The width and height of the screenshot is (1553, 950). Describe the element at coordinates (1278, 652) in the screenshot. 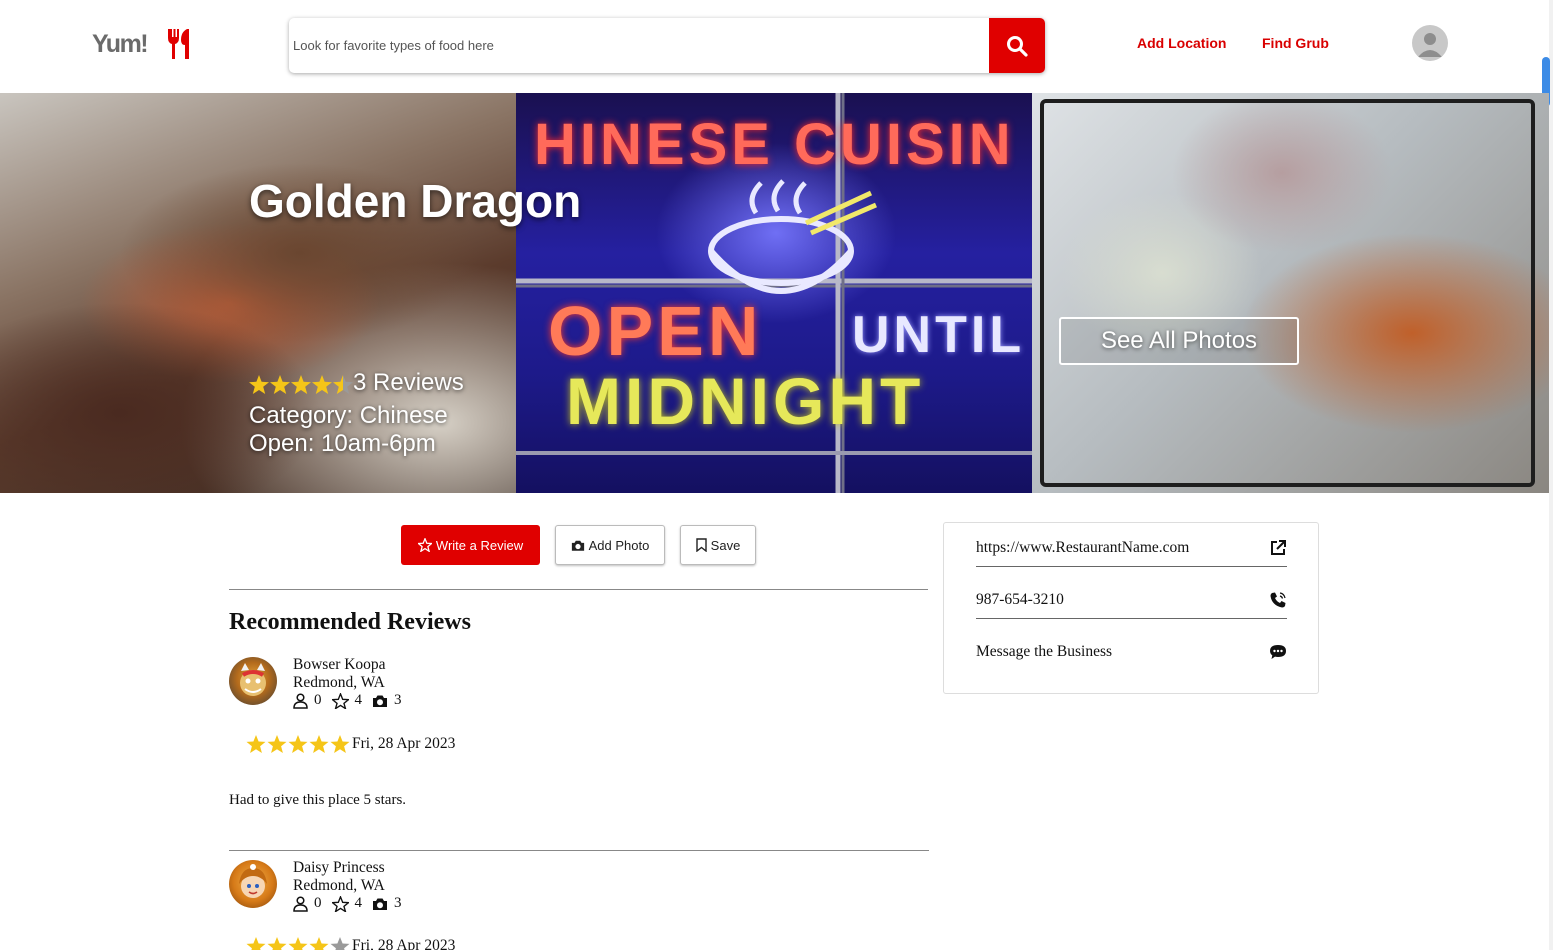

I see `chat-bubble-icon` at that location.